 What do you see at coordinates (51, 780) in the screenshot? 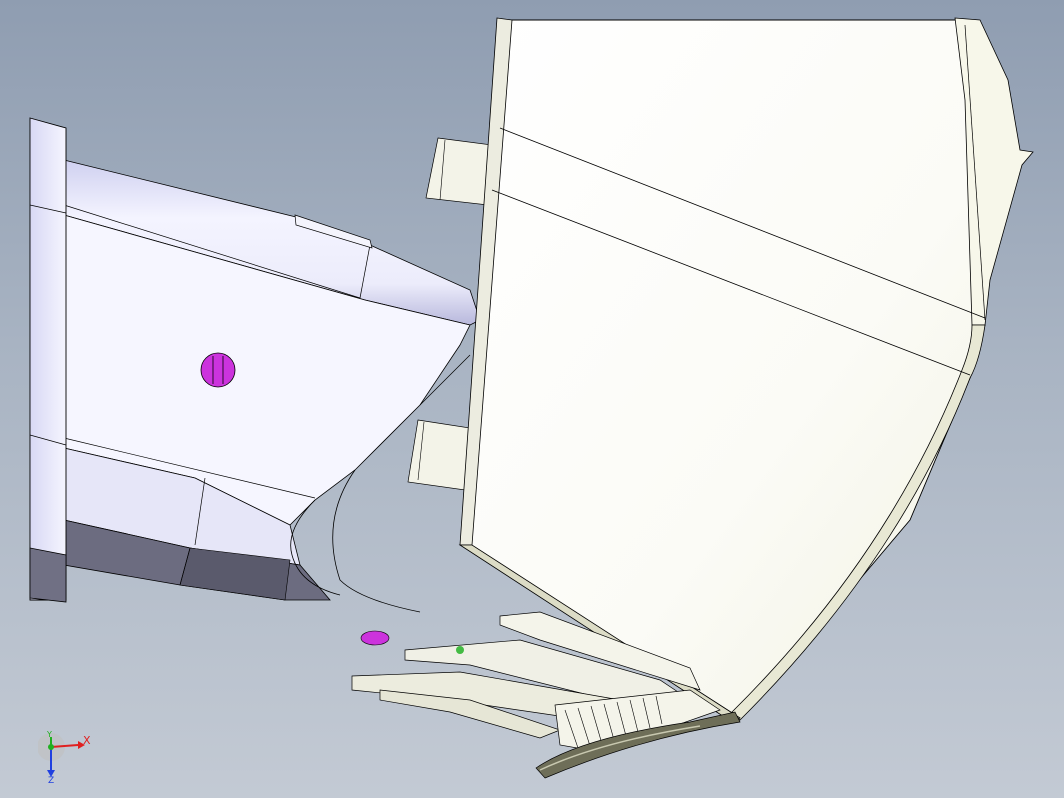
I see `z-axis-label: Z` at bounding box center [51, 780].